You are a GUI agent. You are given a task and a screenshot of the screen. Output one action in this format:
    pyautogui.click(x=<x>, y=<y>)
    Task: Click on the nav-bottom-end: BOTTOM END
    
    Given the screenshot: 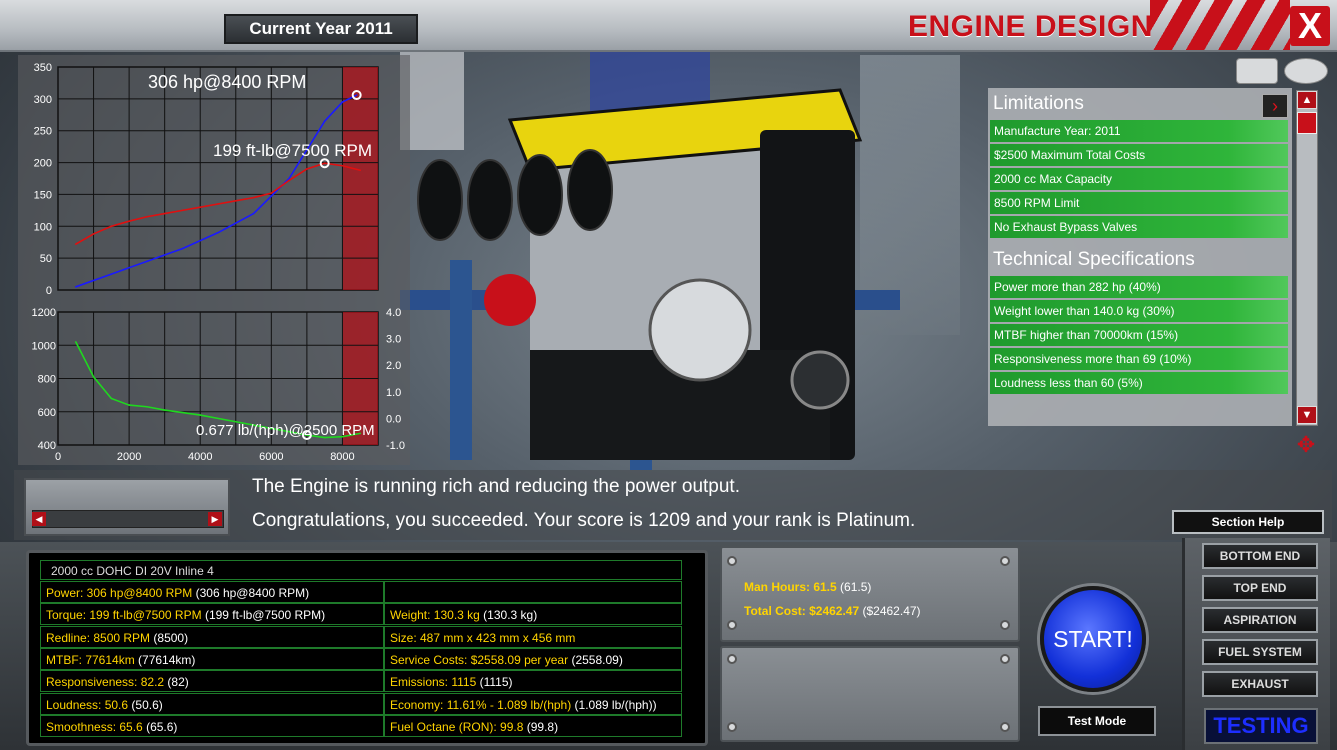 What is the action you would take?
    pyautogui.click(x=1260, y=556)
    